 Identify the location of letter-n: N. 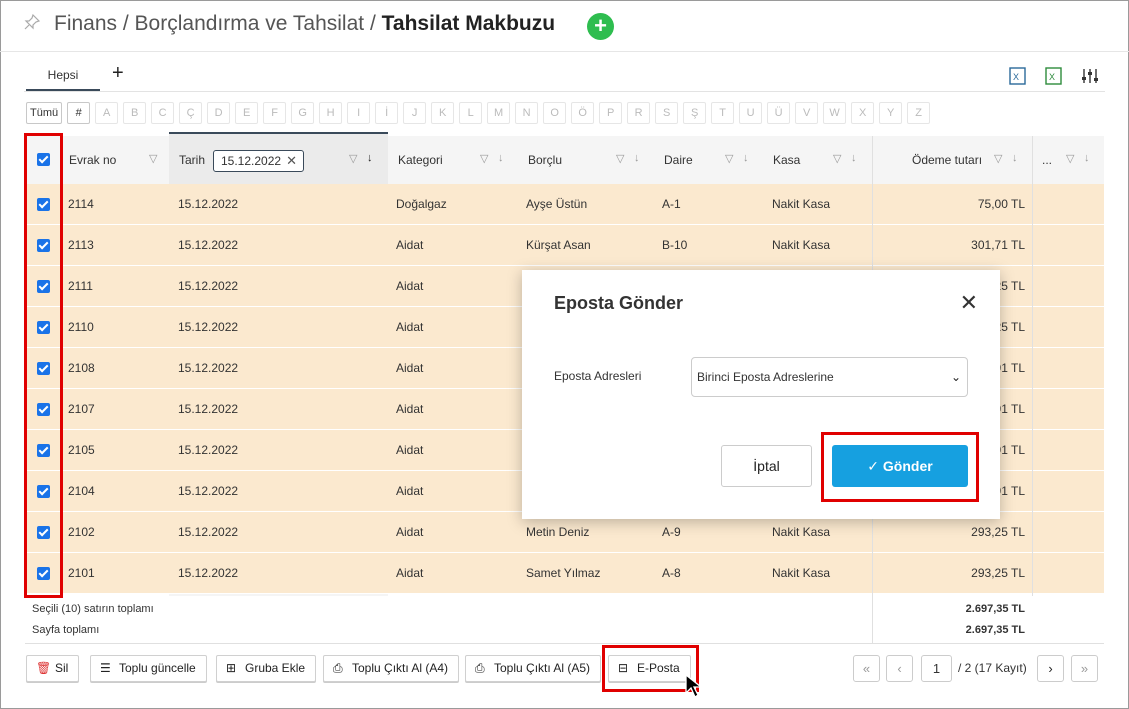
(527, 113).